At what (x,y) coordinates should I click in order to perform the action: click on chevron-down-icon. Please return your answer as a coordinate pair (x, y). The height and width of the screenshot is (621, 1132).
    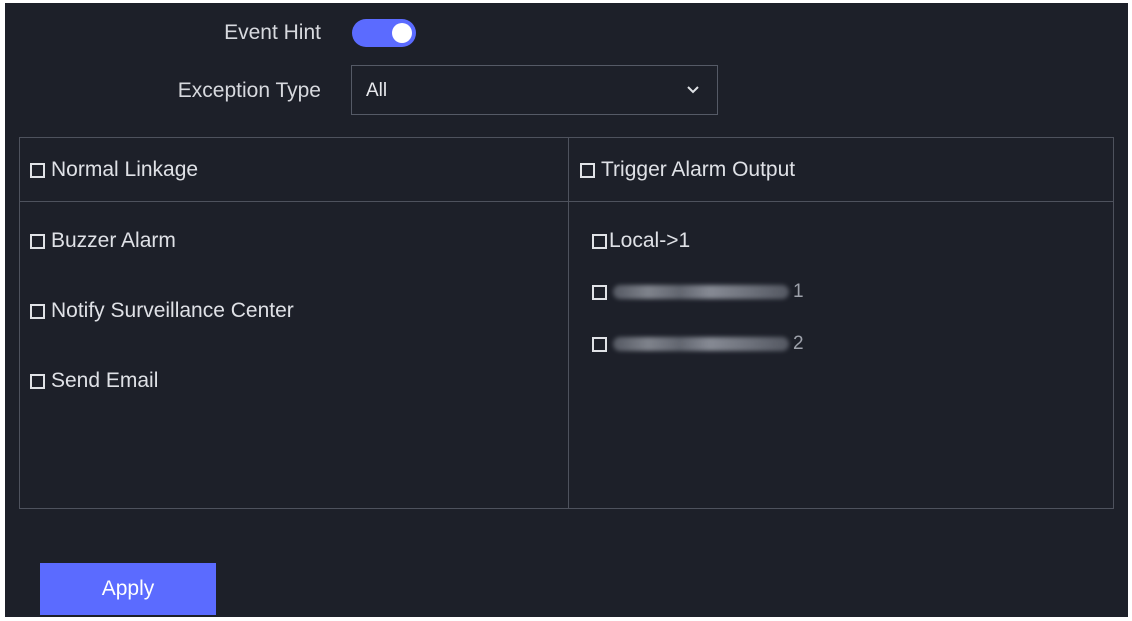
    Looking at the image, I should click on (693, 90).